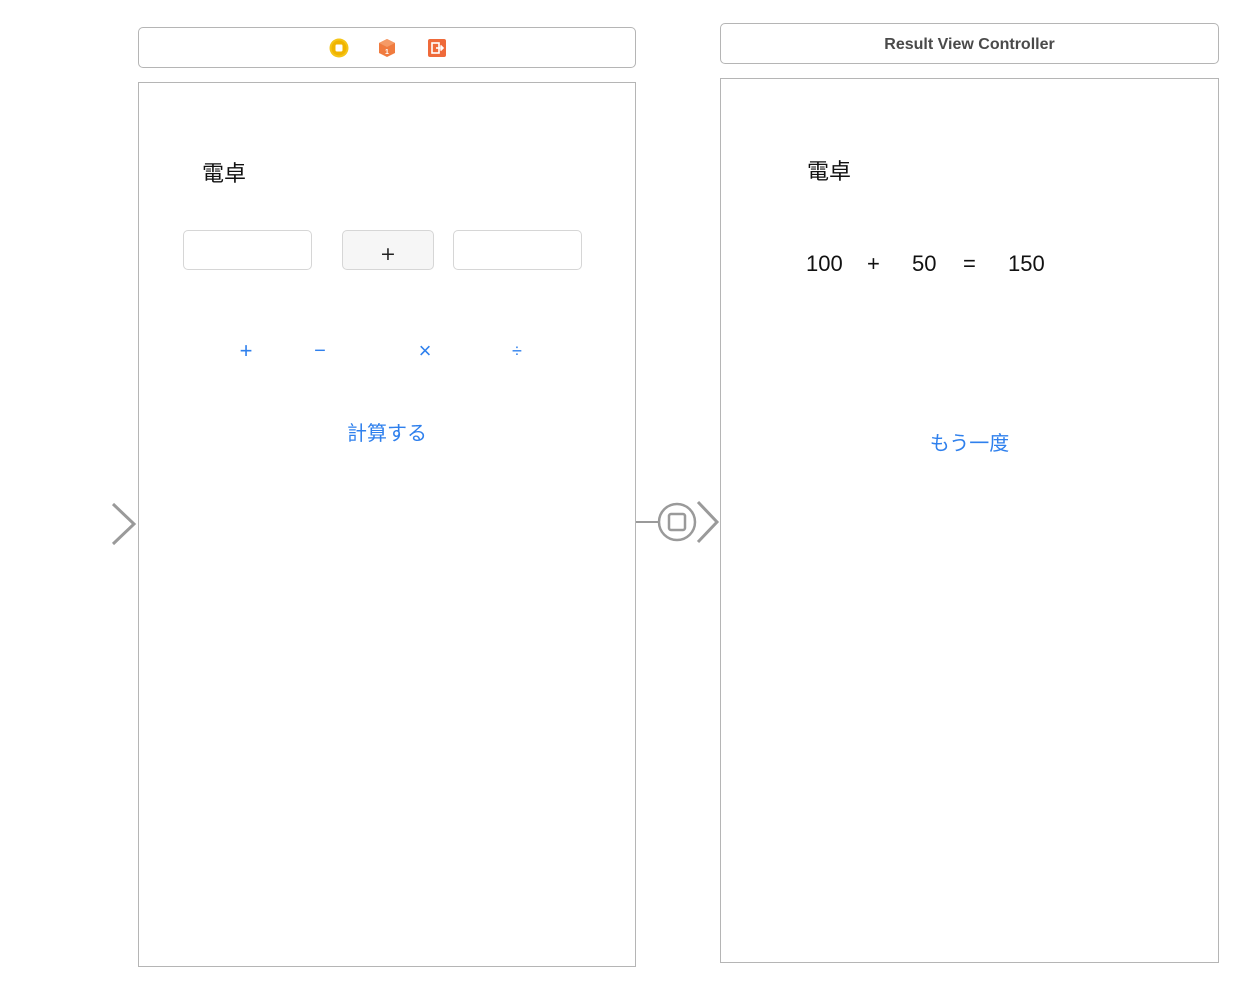 This screenshot has width=1242, height=994. I want to click on operator-display-field: +, so click(388, 250).